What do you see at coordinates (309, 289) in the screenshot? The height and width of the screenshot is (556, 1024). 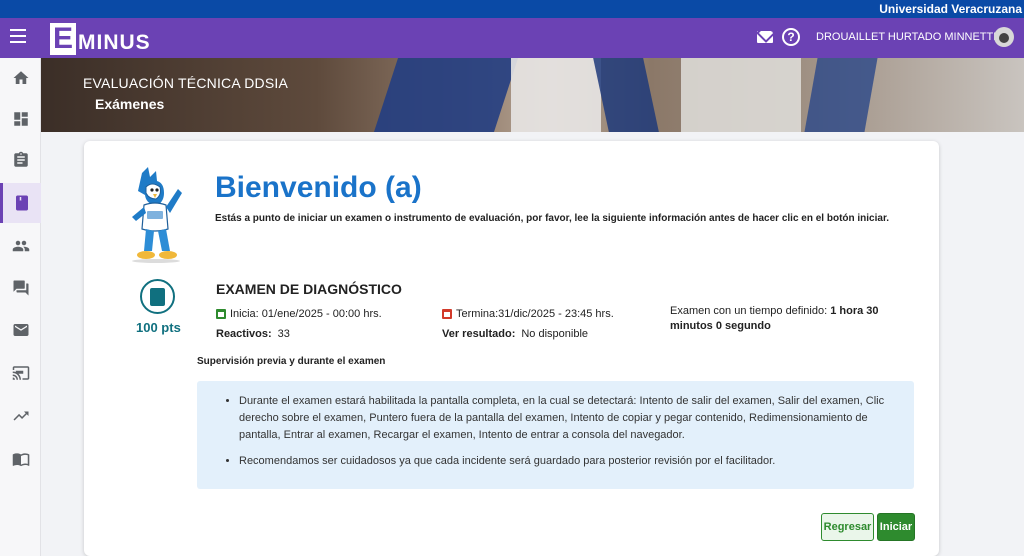 I see `exam-title: EXAMEN DE DIAGNÓSTICO` at bounding box center [309, 289].